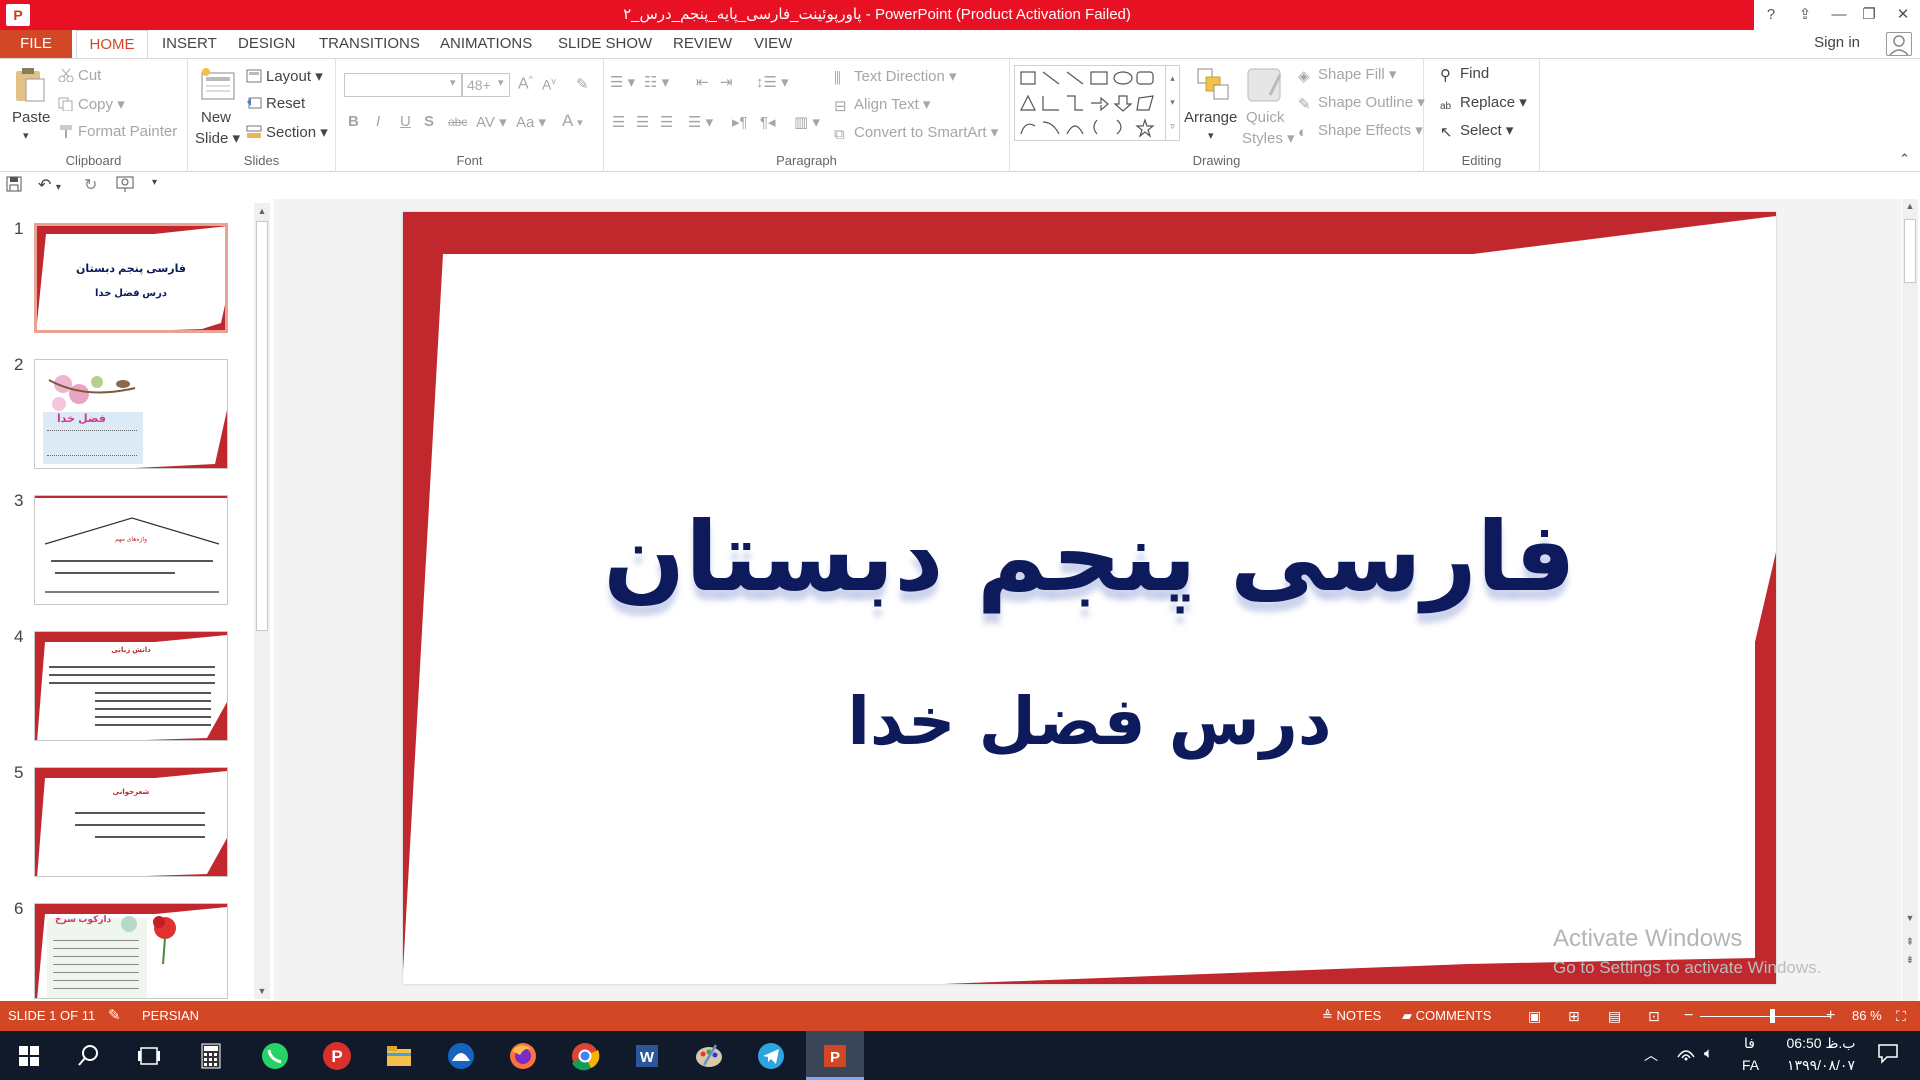 This screenshot has width=1920, height=1080. What do you see at coordinates (262, 426) in the screenshot?
I see `thumbnails-scroll-thumb` at bounding box center [262, 426].